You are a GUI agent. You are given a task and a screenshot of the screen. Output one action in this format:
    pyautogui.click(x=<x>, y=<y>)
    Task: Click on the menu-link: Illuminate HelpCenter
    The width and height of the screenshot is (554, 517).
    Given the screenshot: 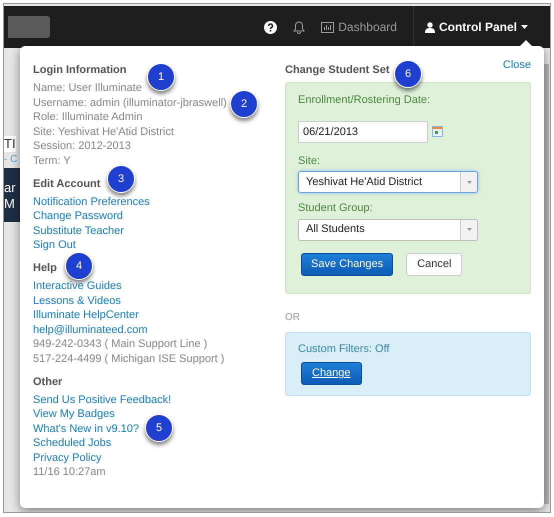 What is the action you would take?
    pyautogui.click(x=86, y=315)
    